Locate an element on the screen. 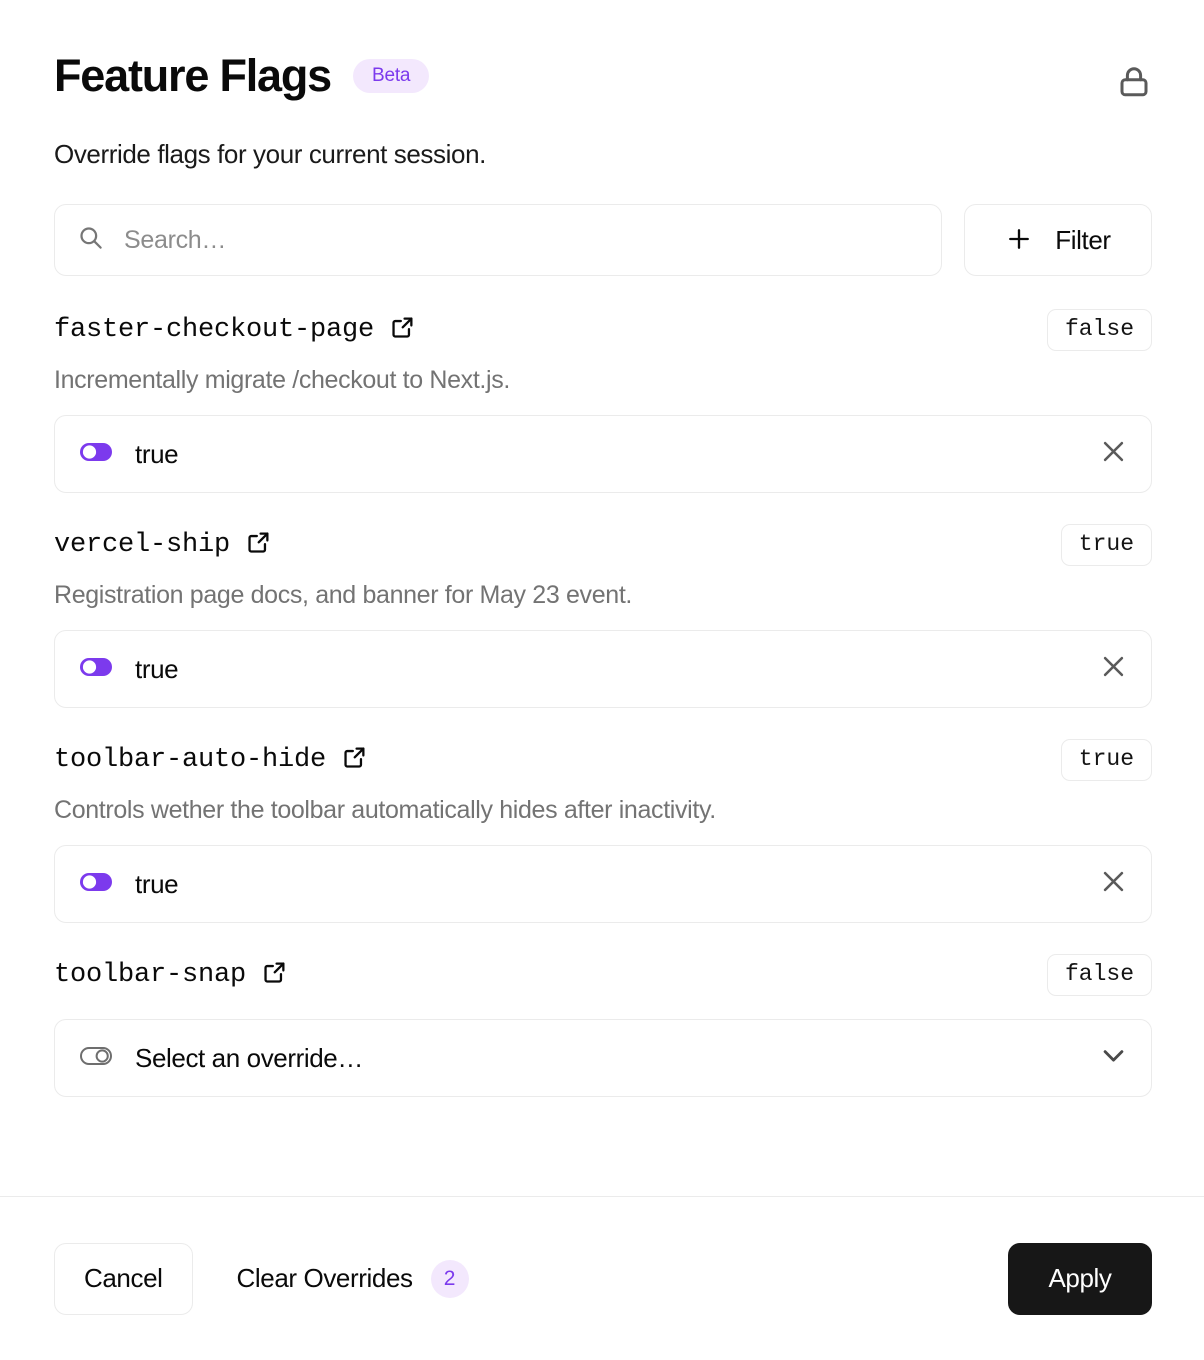 This screenshot has width=1204, height=1360. search-input is located at coordinates (521, 240).